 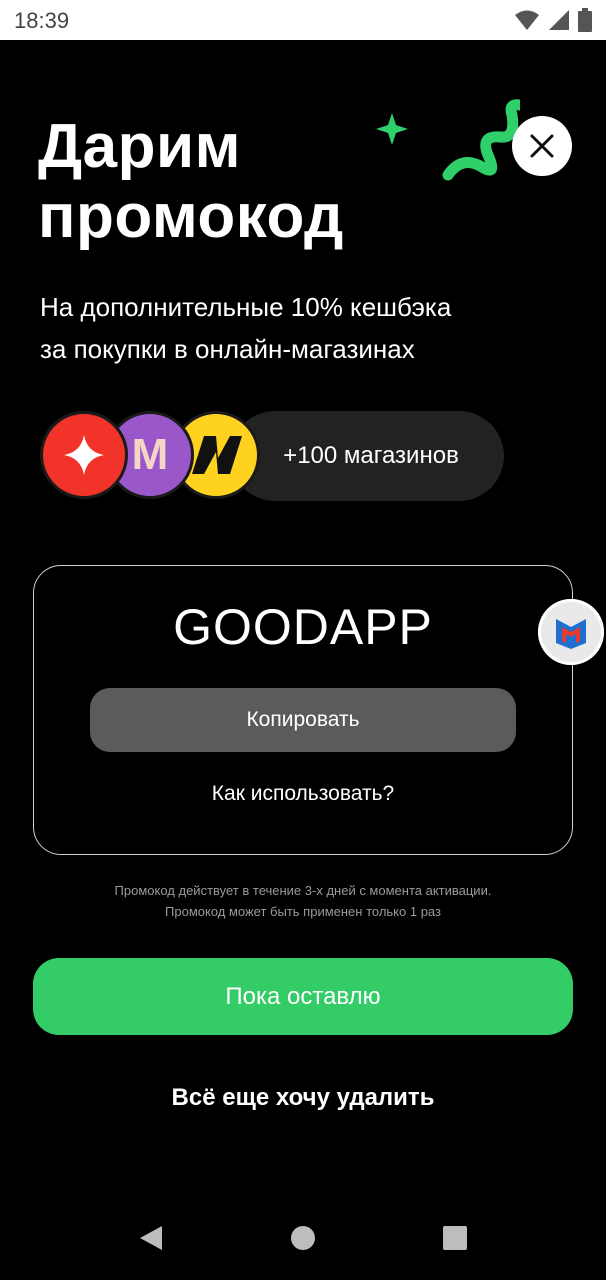 What do you see at coordinates (303, 1098) in the screenshot?
I see `still-delete-link: Всё еще хочу удалить` at bounding box center [303, 1098].